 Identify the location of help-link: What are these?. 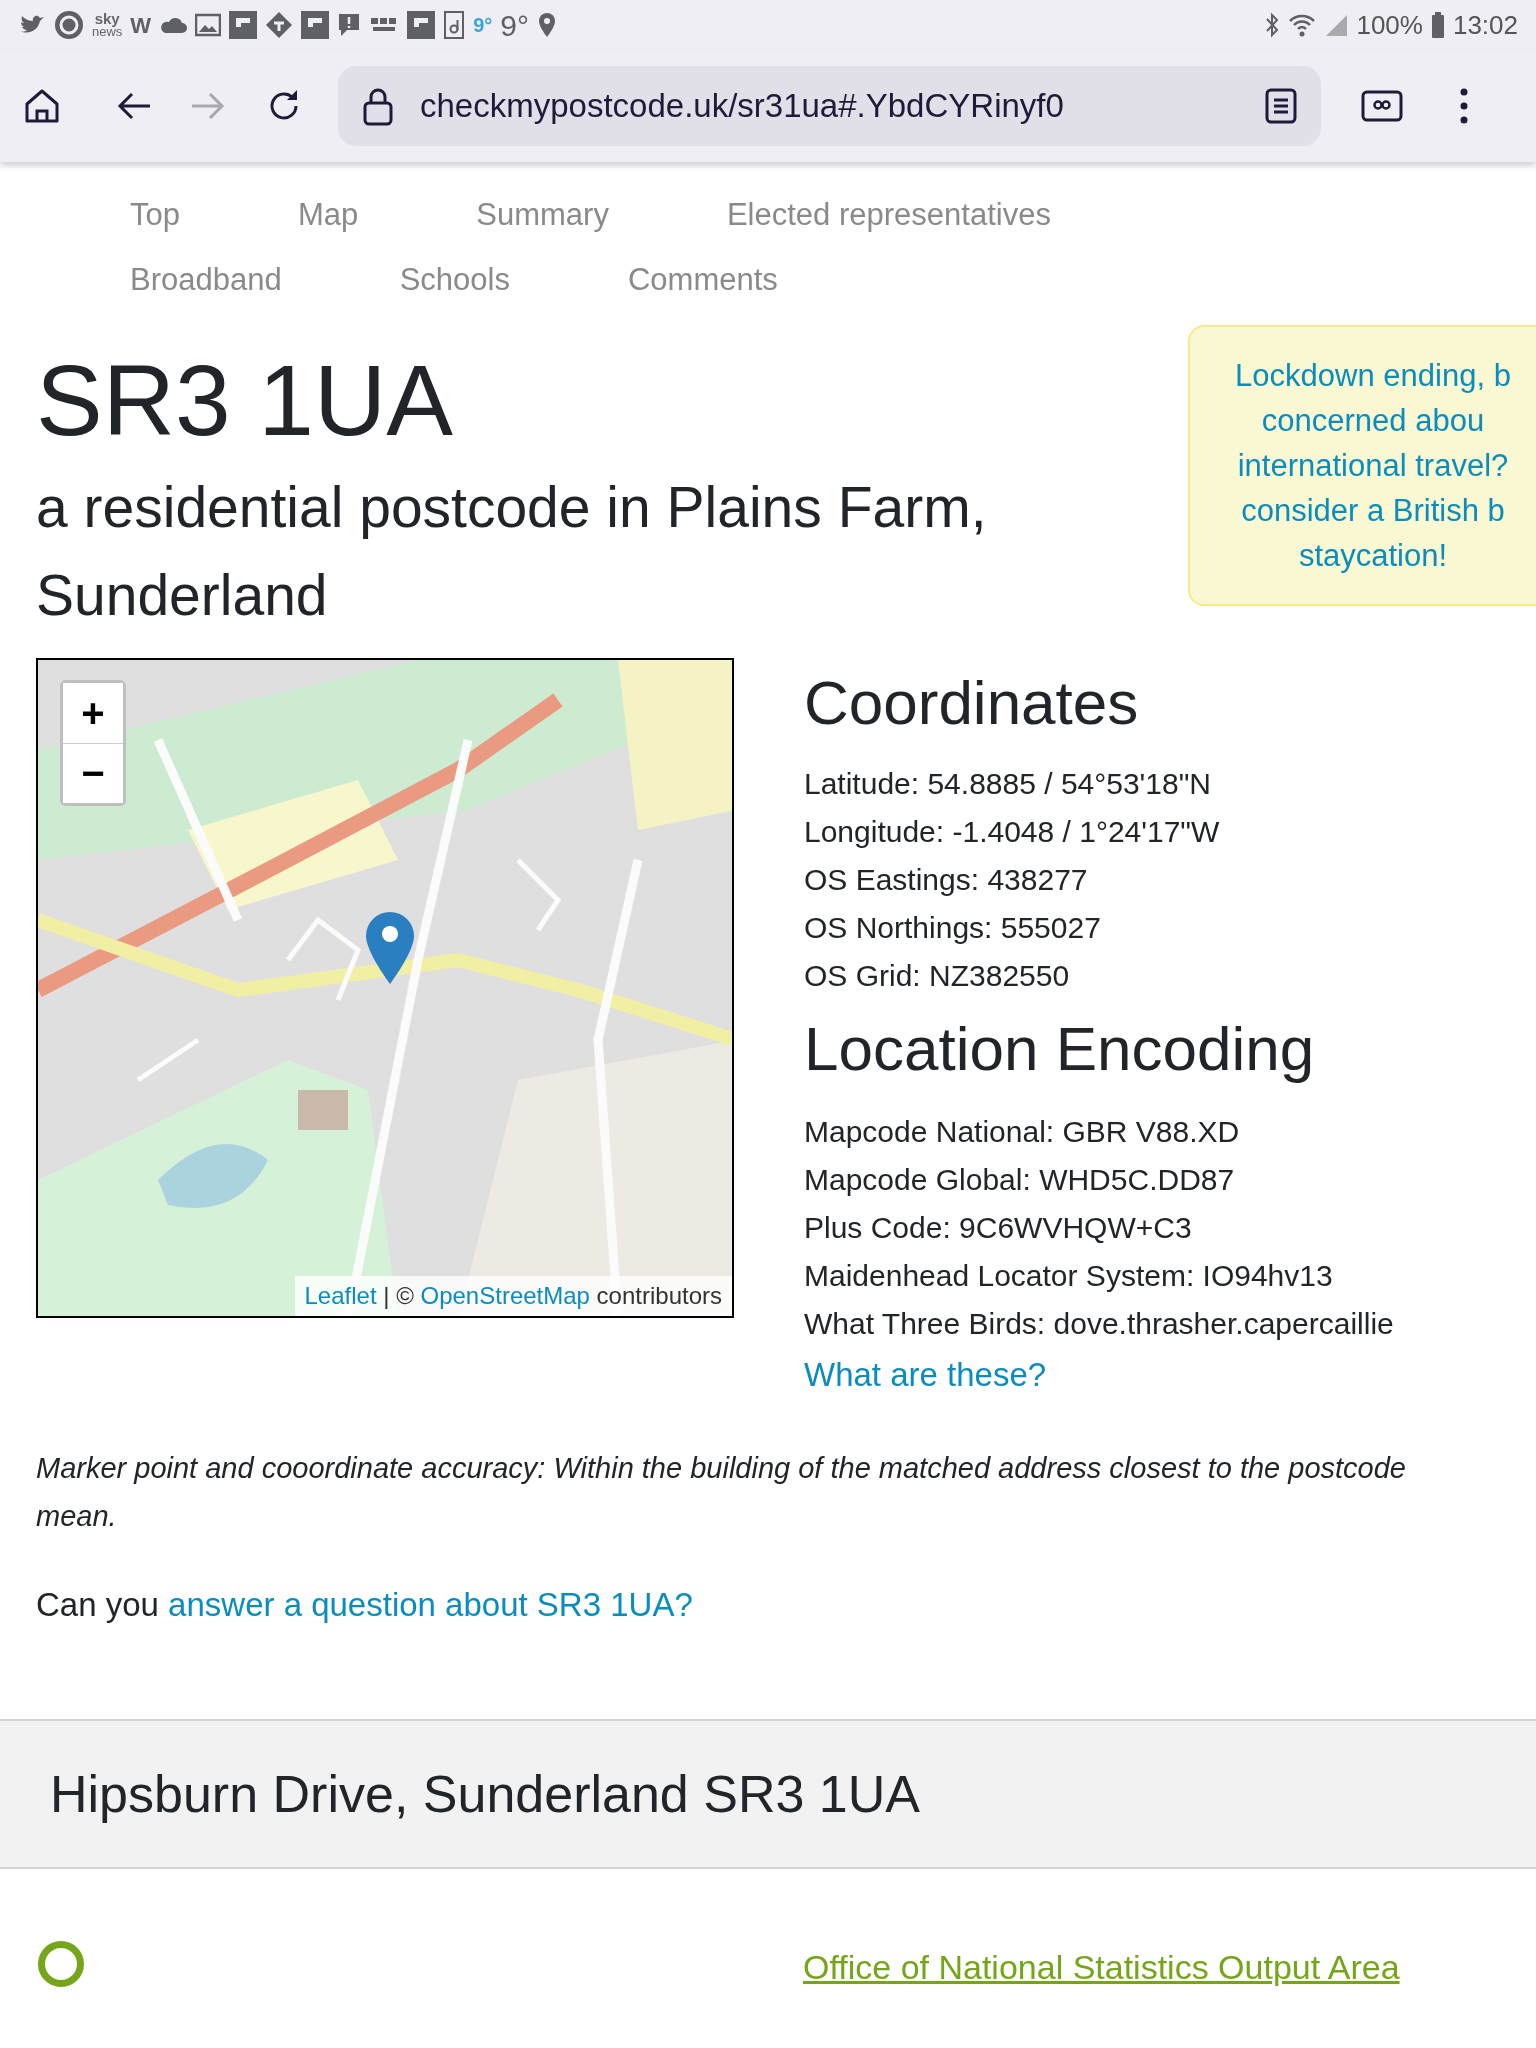
(925, 1375).